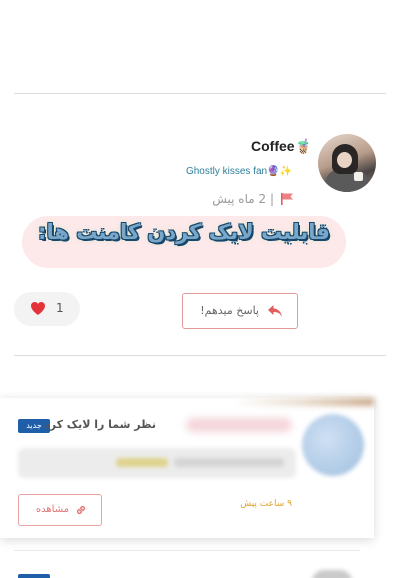 This screenshot has width=400, height=578. I want to click on view-label: مشاهده, so click(52, 509).